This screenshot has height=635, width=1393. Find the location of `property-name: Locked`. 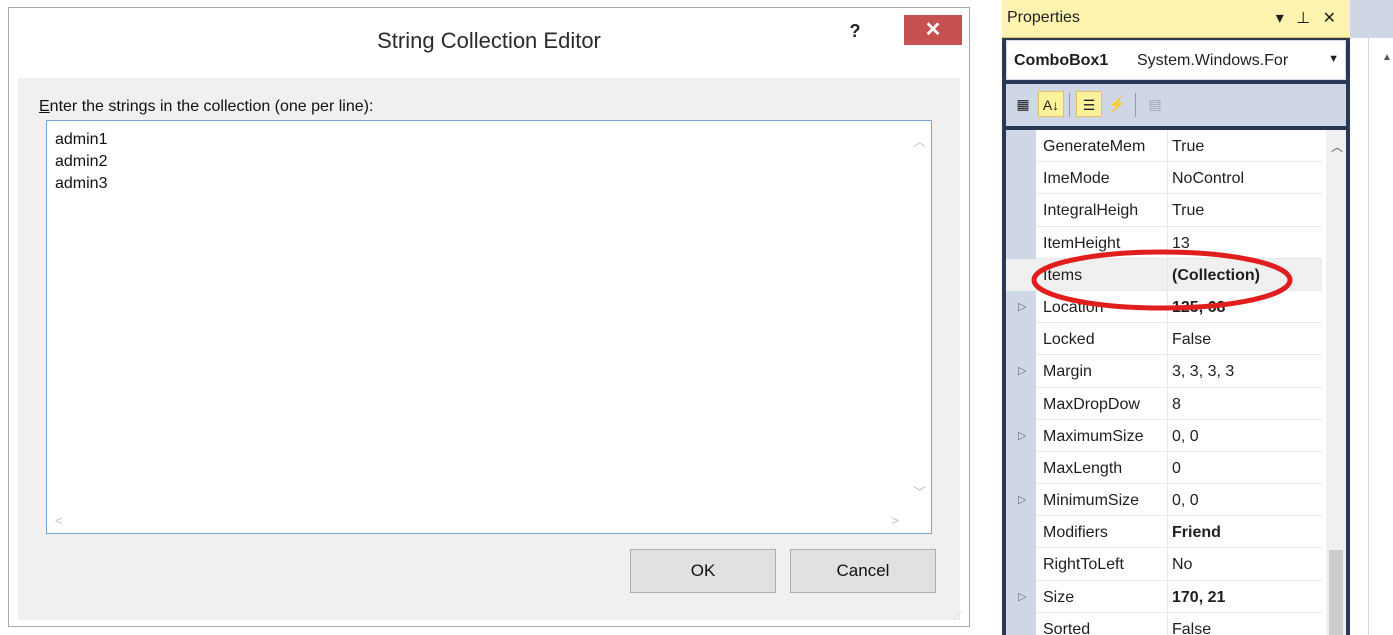

property-name: Locked is located at coordinates (1069, 340).